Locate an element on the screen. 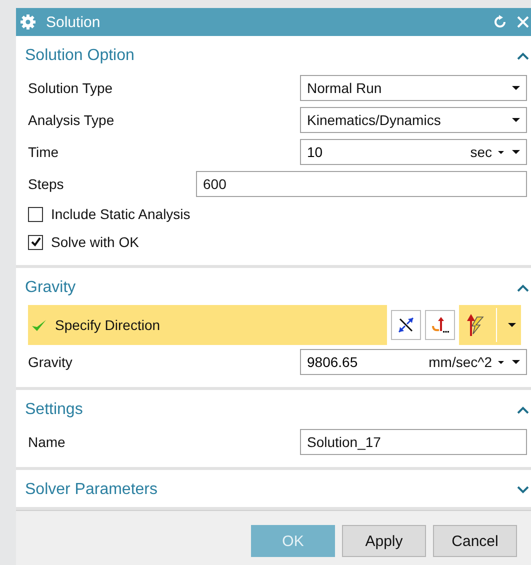 This screenshot has height=565, width=531. expand-icon is located at coordinates (523, 490).